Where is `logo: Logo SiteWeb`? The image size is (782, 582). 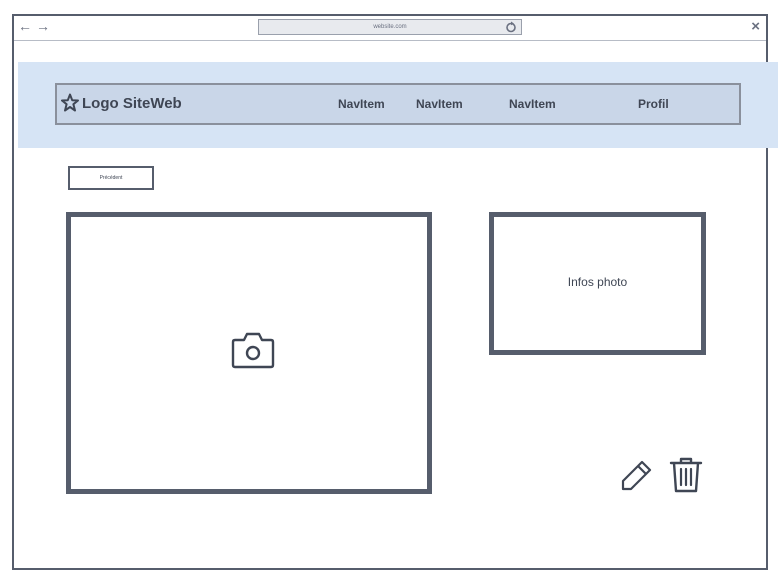 logo: Logo SiteWeb is located at coordinates (121, 103).